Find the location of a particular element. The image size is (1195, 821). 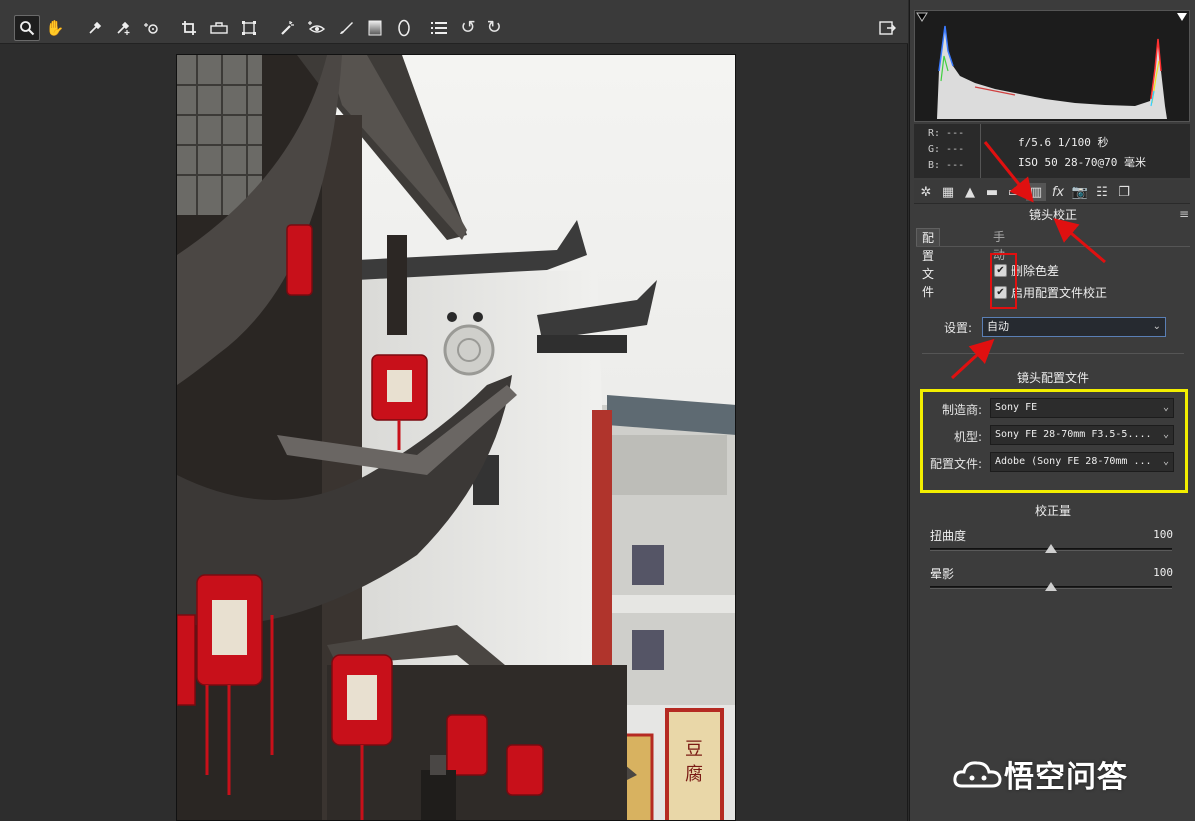

tab-camera-calibration: 📷 is located at coordinates (1080, 192).